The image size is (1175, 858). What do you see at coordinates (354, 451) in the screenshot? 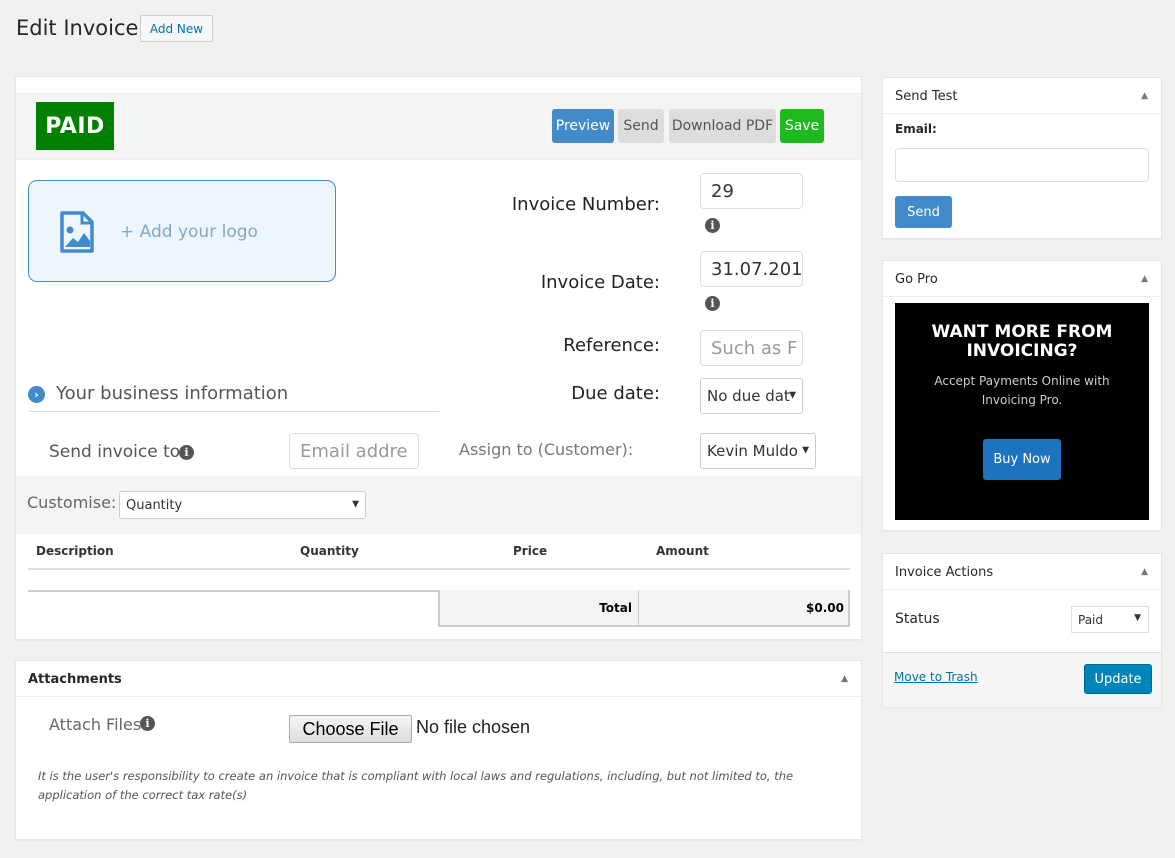
I see `send-invoice-to-email-input: Email addre` at bounding box center [354, 451].